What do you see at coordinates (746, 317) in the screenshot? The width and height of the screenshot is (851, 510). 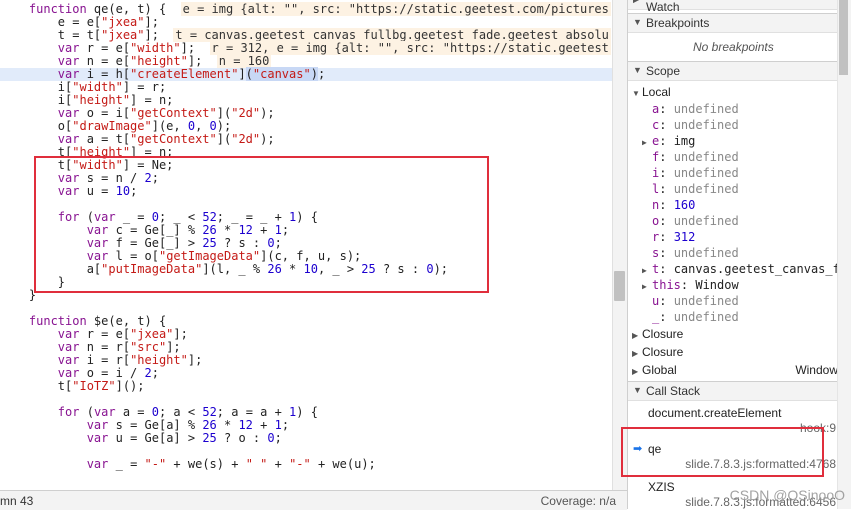 I see `scope-variable: _: undefined` at bounding box center [746, 317].